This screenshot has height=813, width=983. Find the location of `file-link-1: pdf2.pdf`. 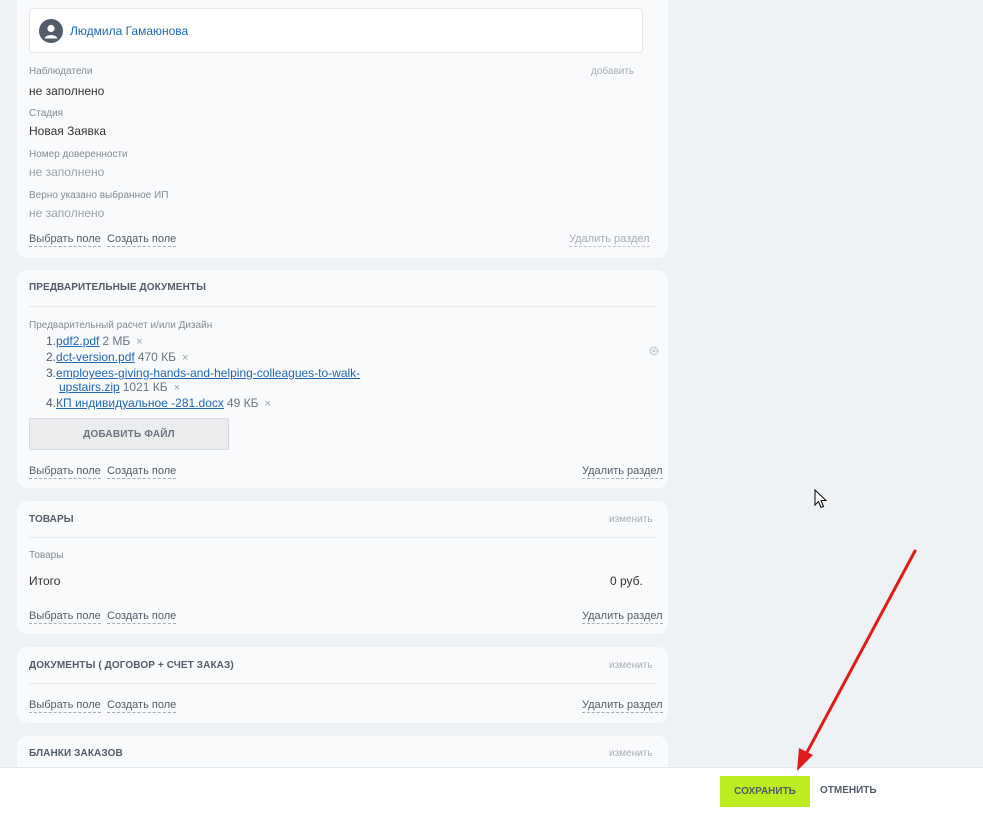

file-link-1: pdf2.pdf is located at coordinates (77, 341).